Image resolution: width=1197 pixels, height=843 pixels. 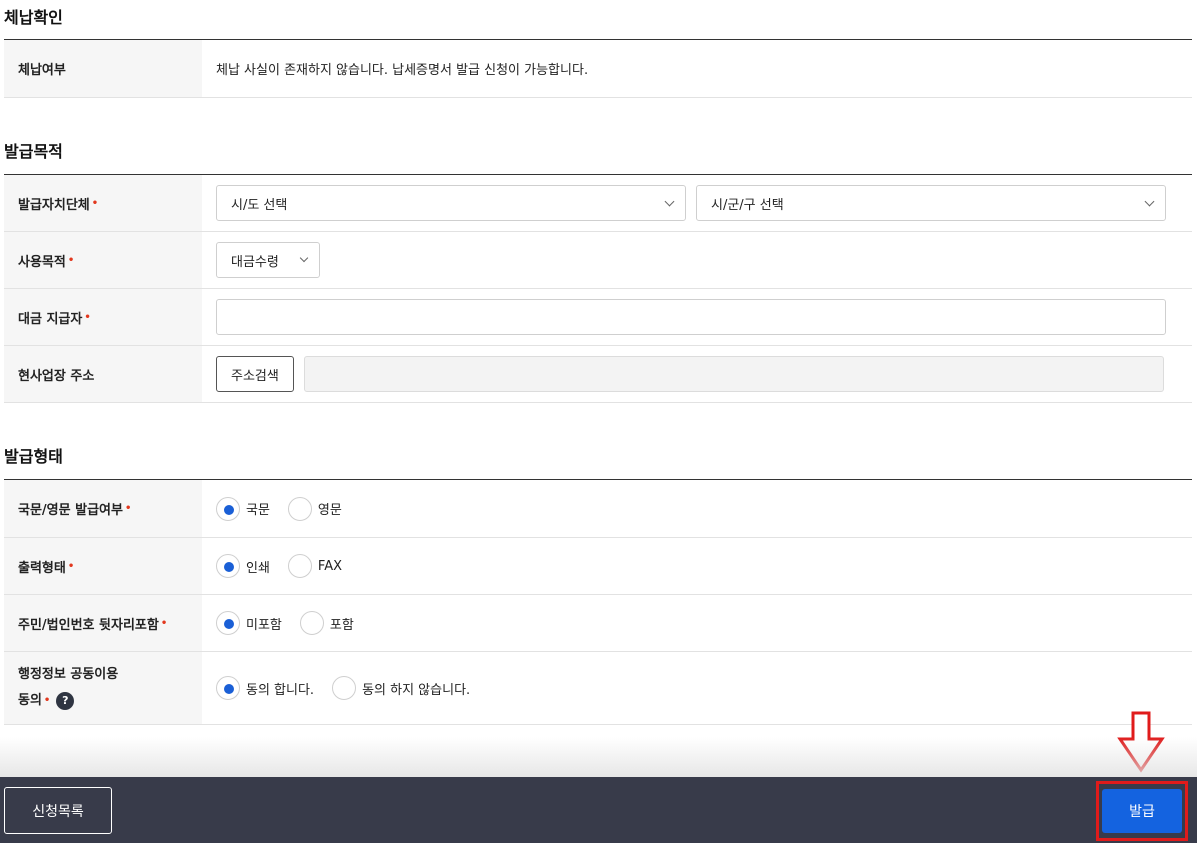 I want to click on delinquency-label: 체납여부, so click(x=103, y=68).